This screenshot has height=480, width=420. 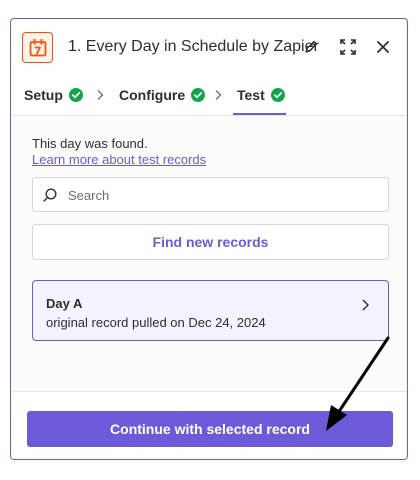 I want to click on step-title: 1. Every Day in Schedule by Zapier, so click(x=193, y=46).